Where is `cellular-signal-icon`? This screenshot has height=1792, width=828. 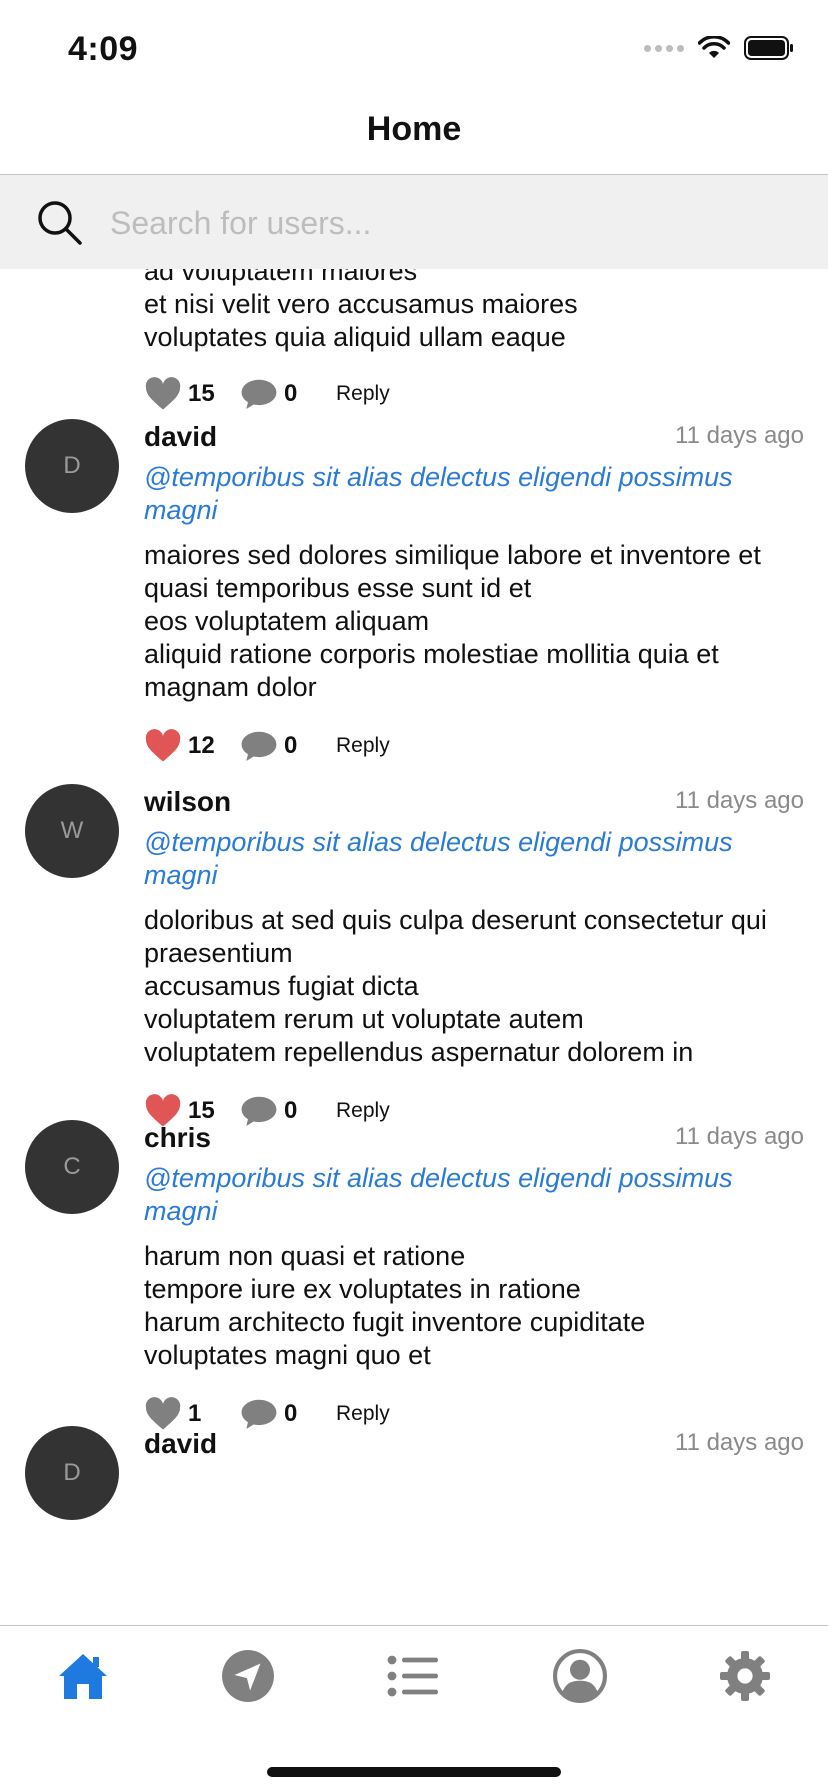
cellular-signal-icon is located at coordinates (664, 48).